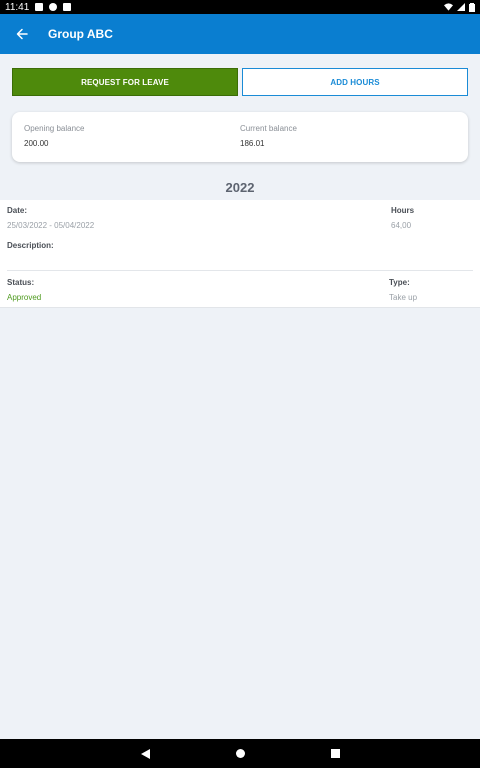 This screenshot has width=480, height=768. I want to click on status-time: 11:41, so click(17, 7).